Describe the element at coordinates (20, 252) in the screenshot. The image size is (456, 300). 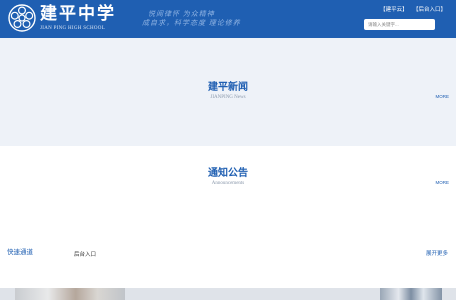
I see `quick-access-title: 快速通道` at that location.